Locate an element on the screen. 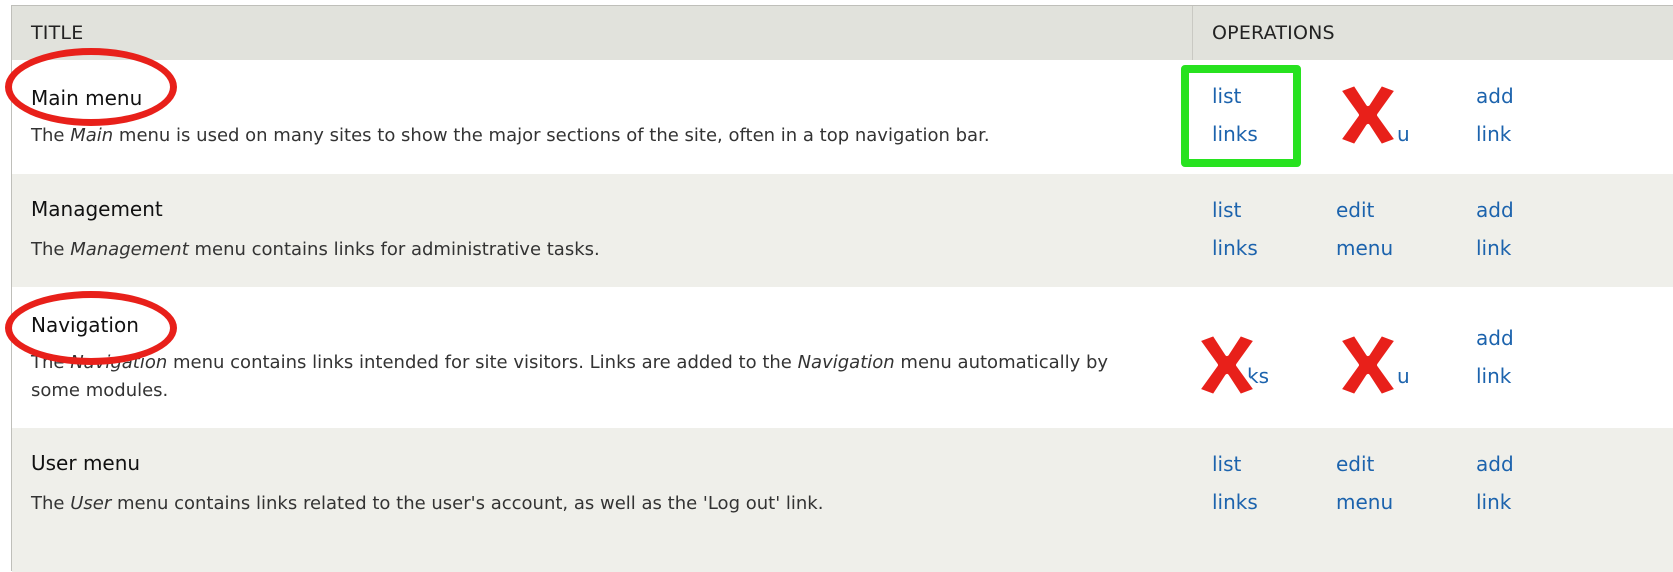 The image size is (1673, 572). add-link-main-add: add is located at coordinates (1495, 96).